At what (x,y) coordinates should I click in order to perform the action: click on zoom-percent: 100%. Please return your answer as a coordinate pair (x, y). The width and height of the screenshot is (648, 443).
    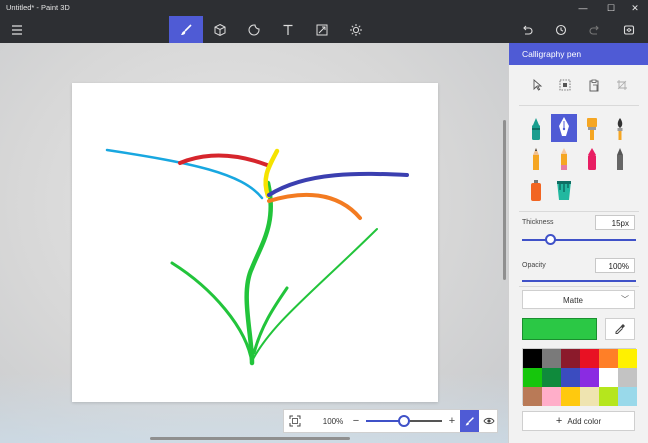
    Looking at the image, I should click on (333, 421).